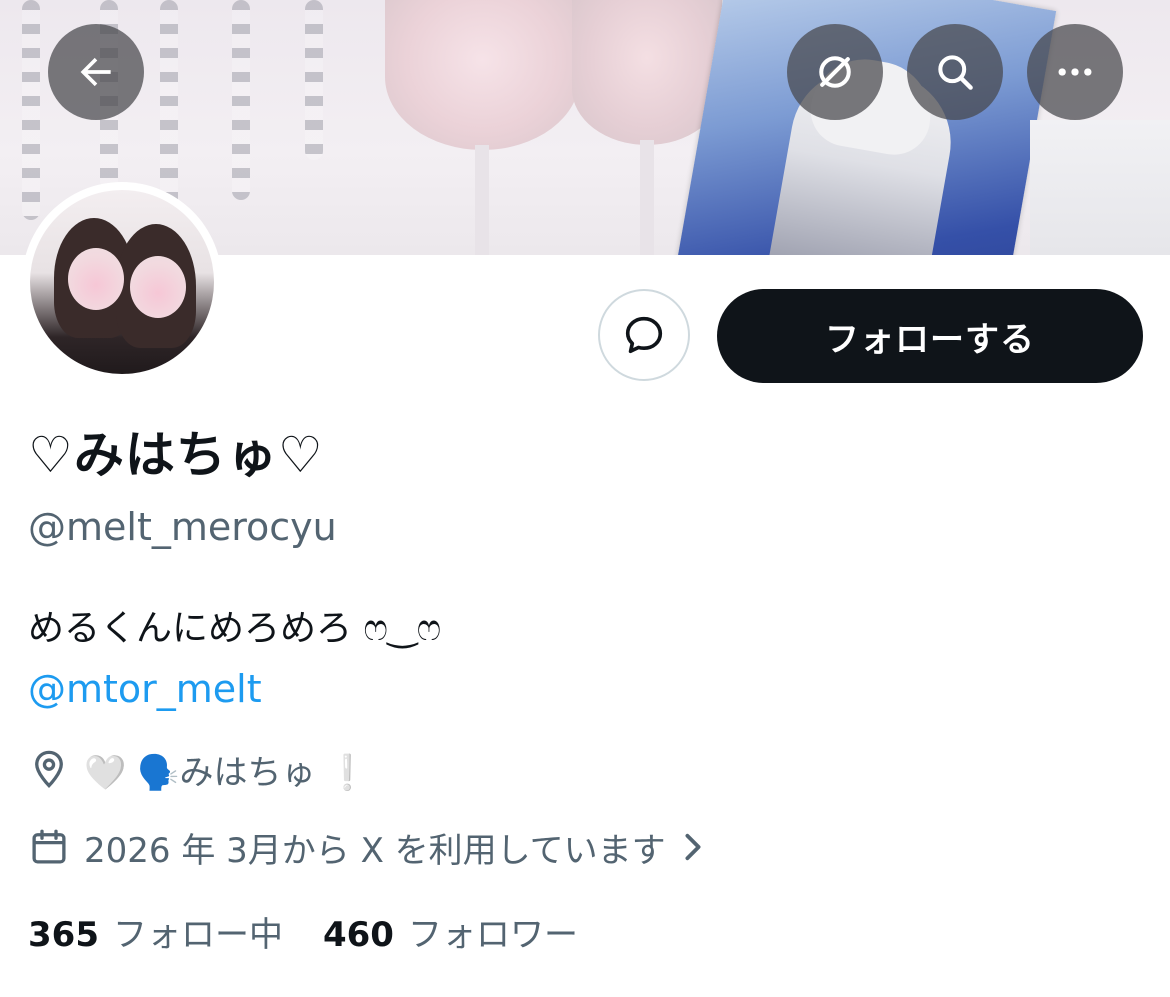 Image resolution: width=1170 pixels, height=997 pixels. I want to click on grok-icon, so click(835, 72).